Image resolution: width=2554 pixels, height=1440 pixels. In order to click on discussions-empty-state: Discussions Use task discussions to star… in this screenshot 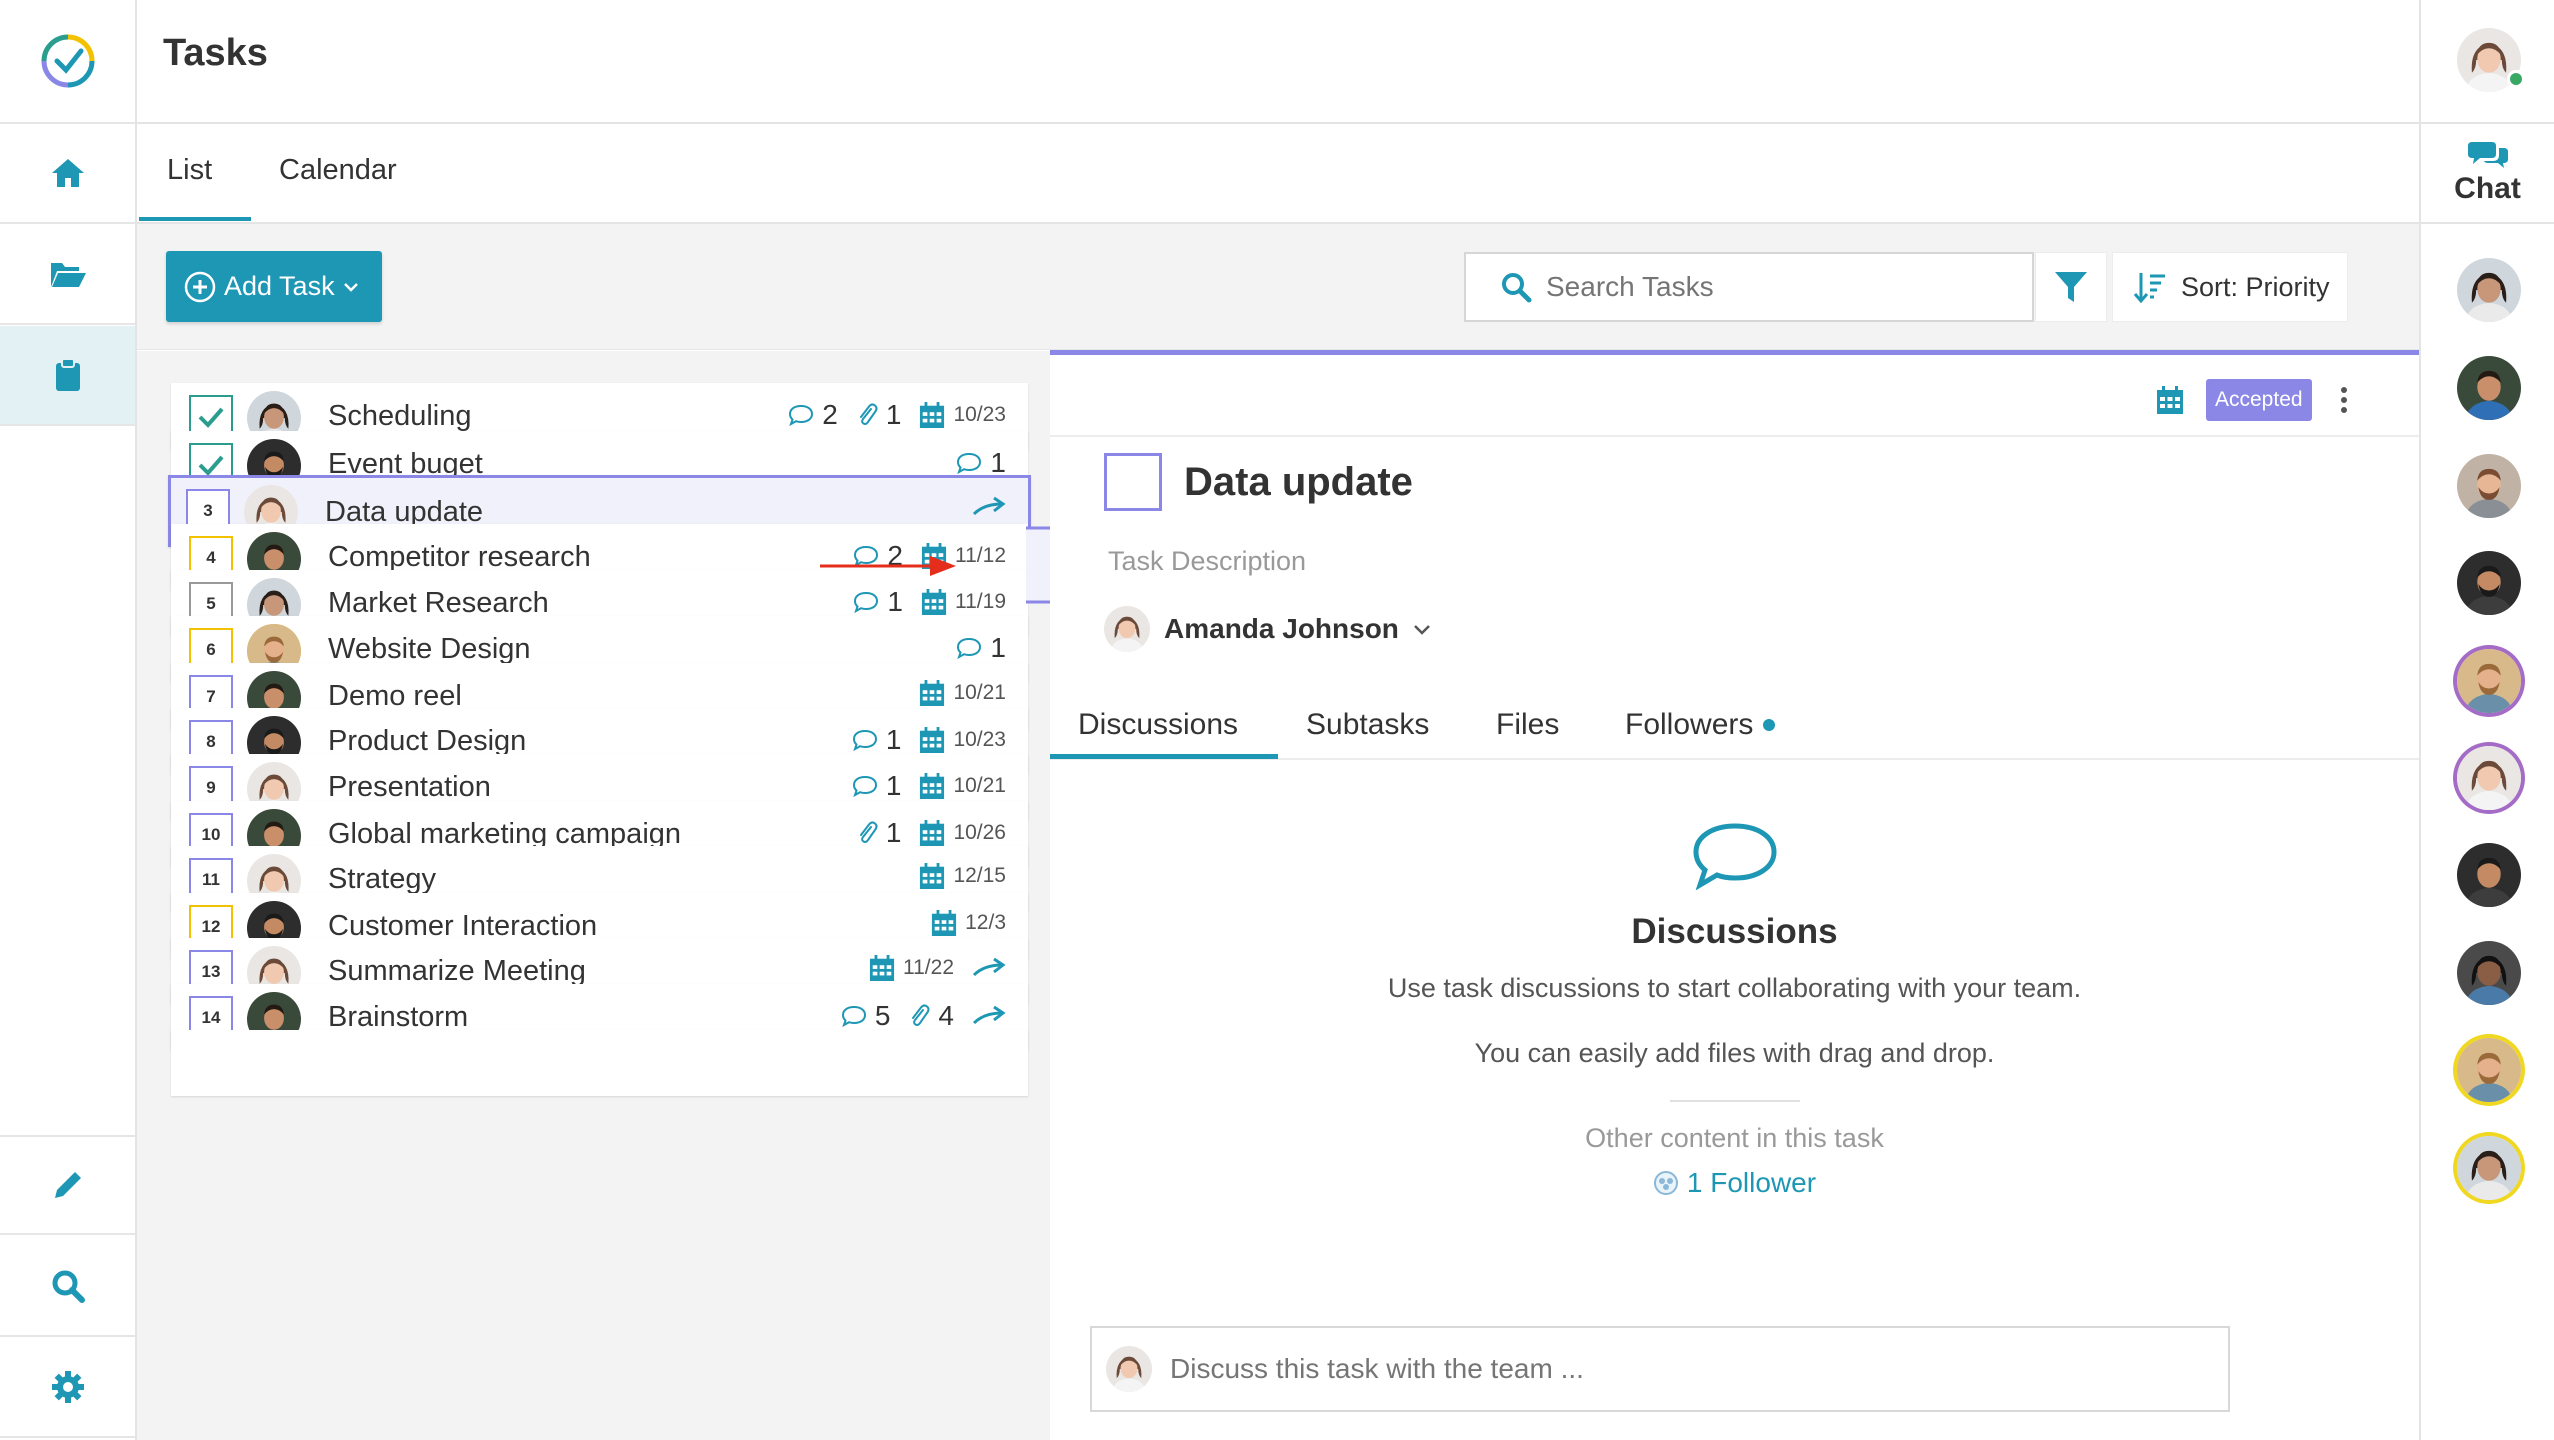, I will do `click(1734, 1009)`.